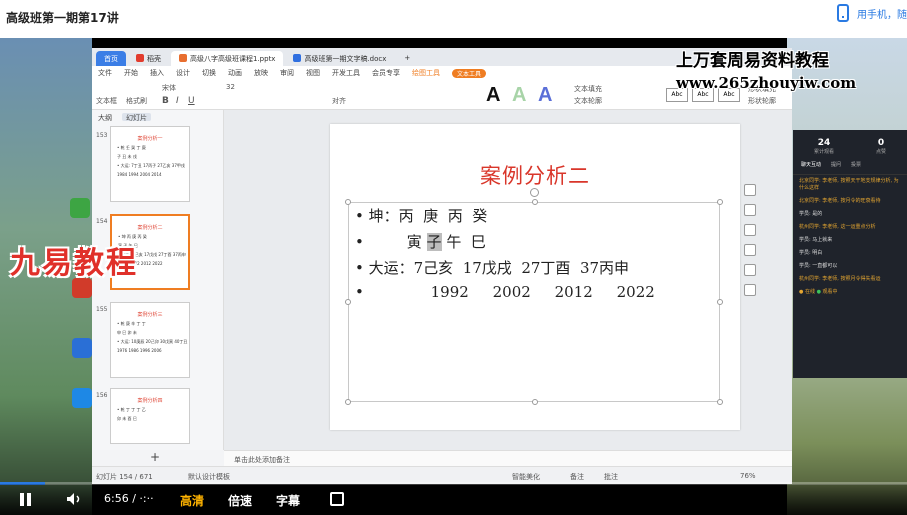 Image resolution: width=907 pixels, height=515 pixels. I want to click on menu-review: 审阅, so click(287, 73).